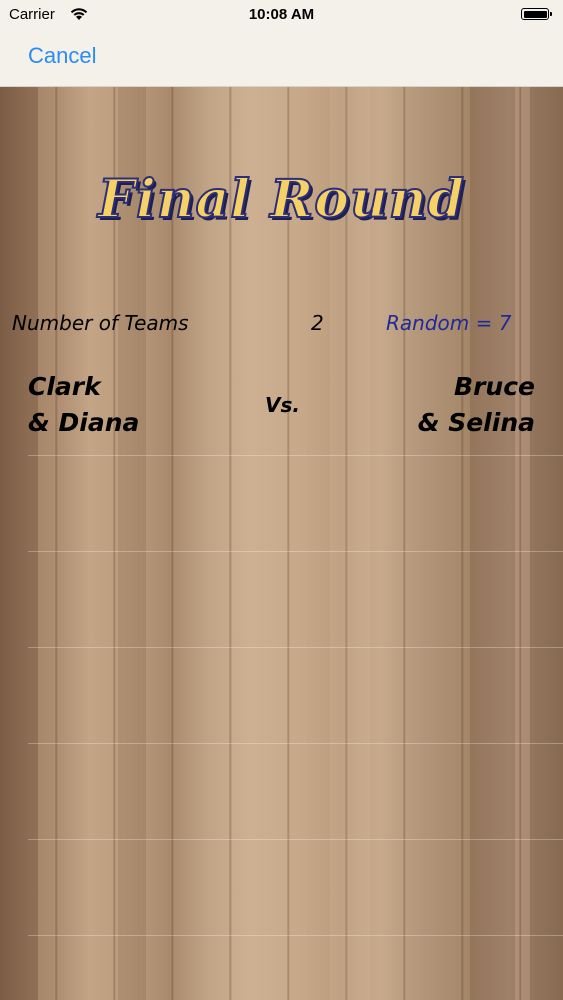  What do you see at coordinates (536, 14) in the screenshot?
I see `battery-icon` at bounding box center [536, 14].